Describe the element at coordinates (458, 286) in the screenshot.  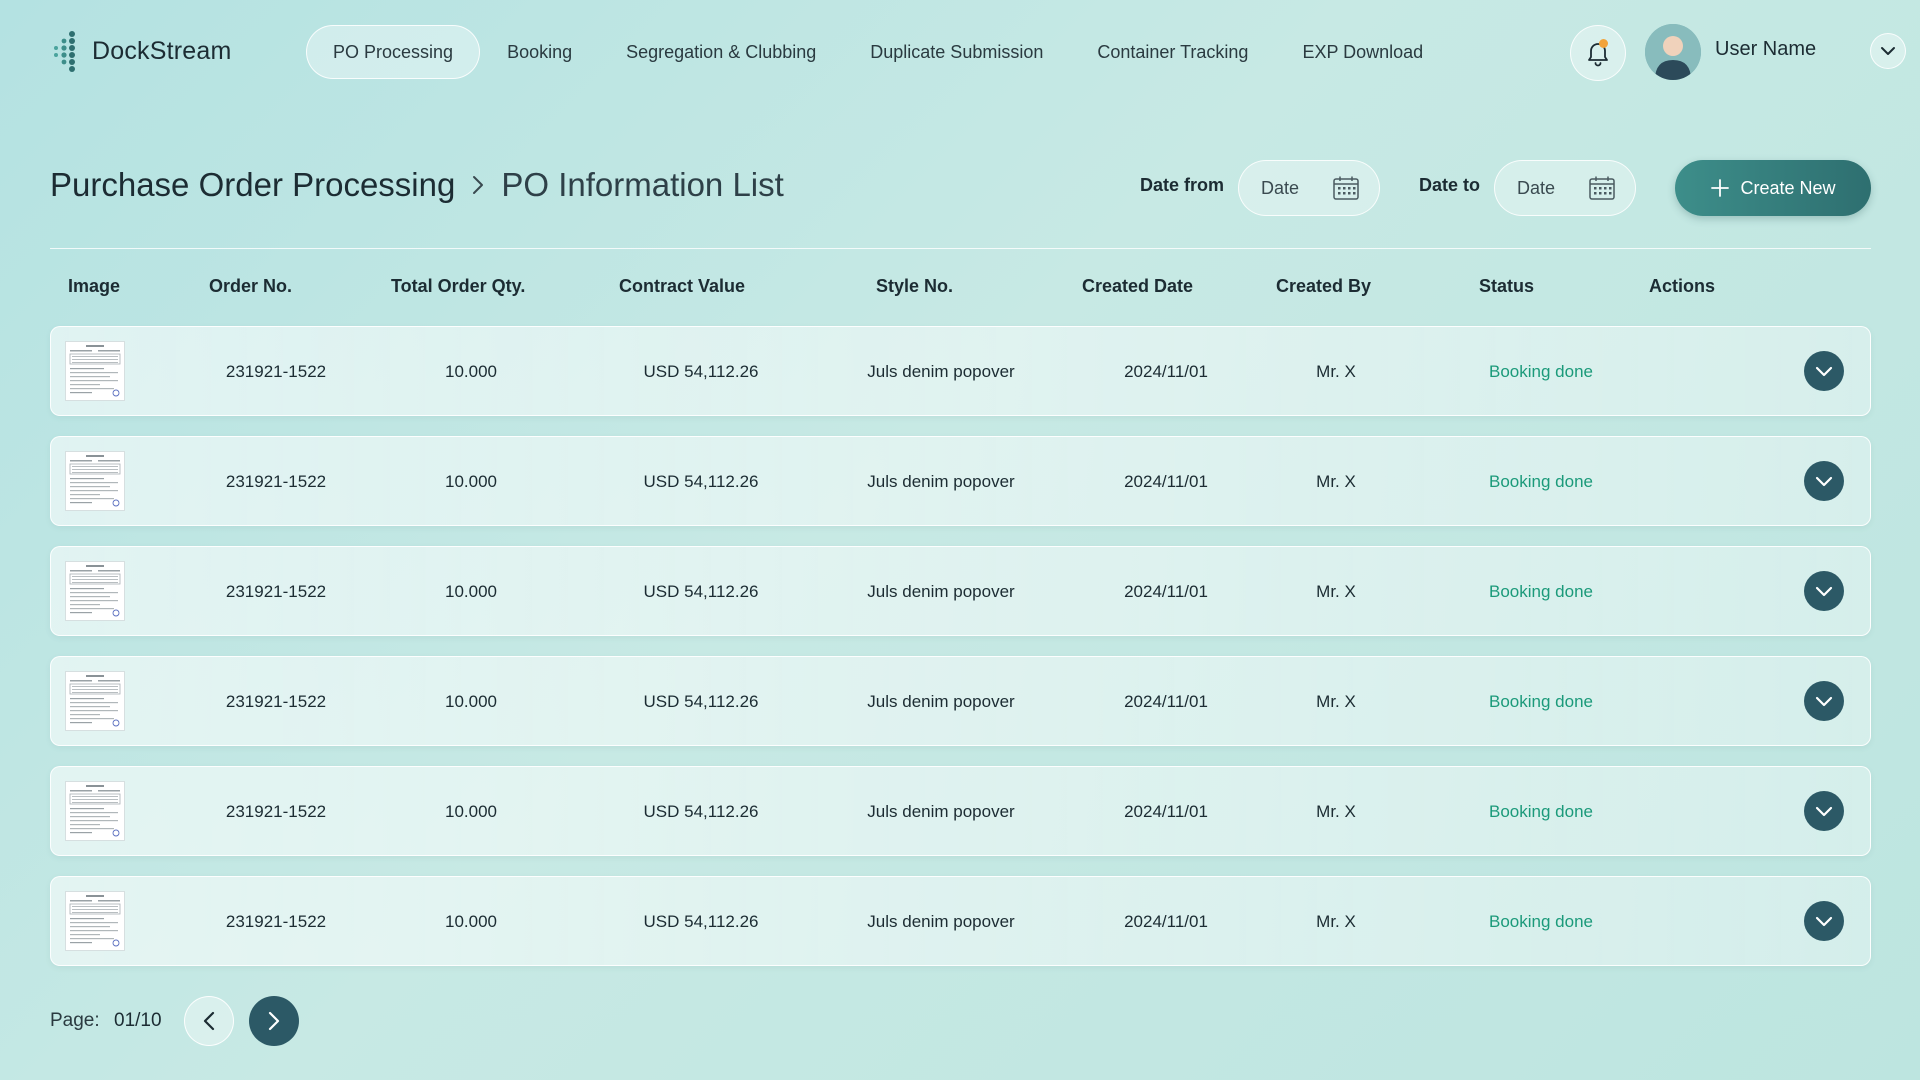
I see `column-header-total-order-qty: Total Order Qty.` at that location.